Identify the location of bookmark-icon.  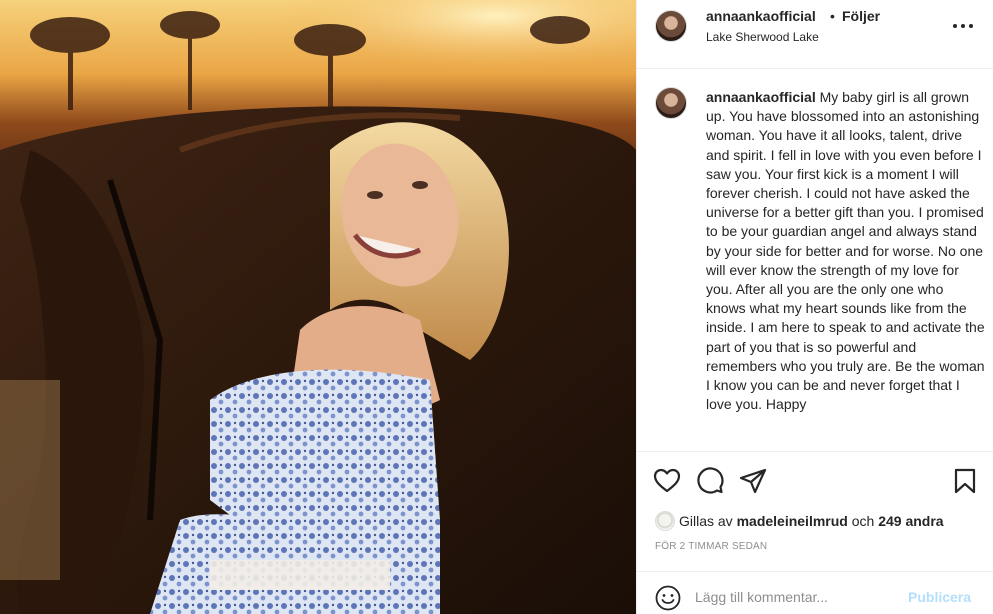
(965, 481).